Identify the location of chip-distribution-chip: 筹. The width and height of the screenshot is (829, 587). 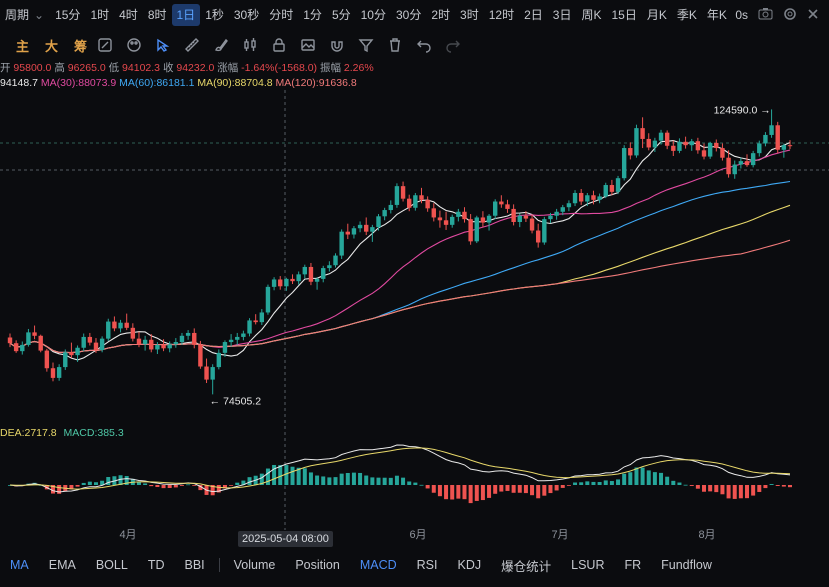
(80, 45).